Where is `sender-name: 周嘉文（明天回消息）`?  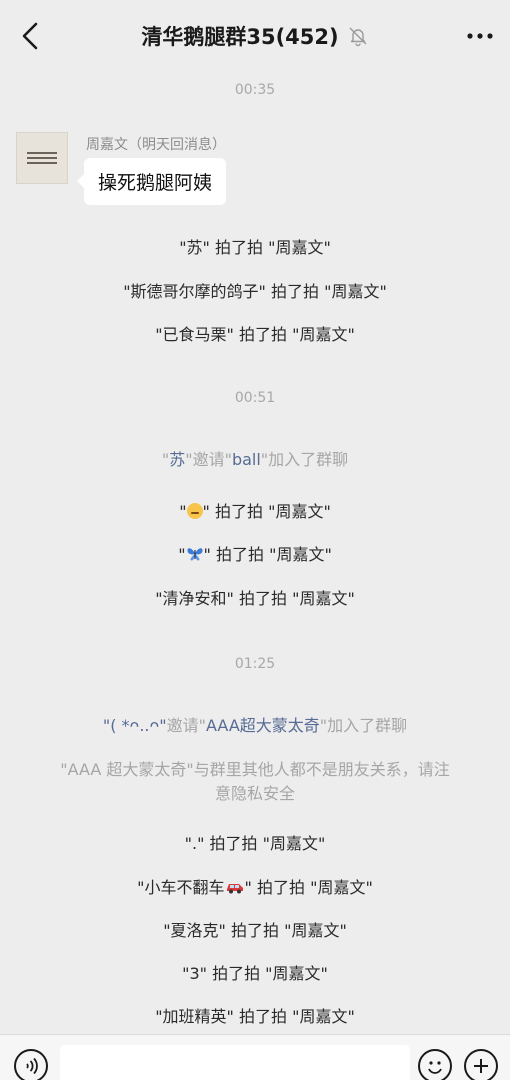
sender-name: 周嘉文（明天回消息） is located at coordinates (156, 145).